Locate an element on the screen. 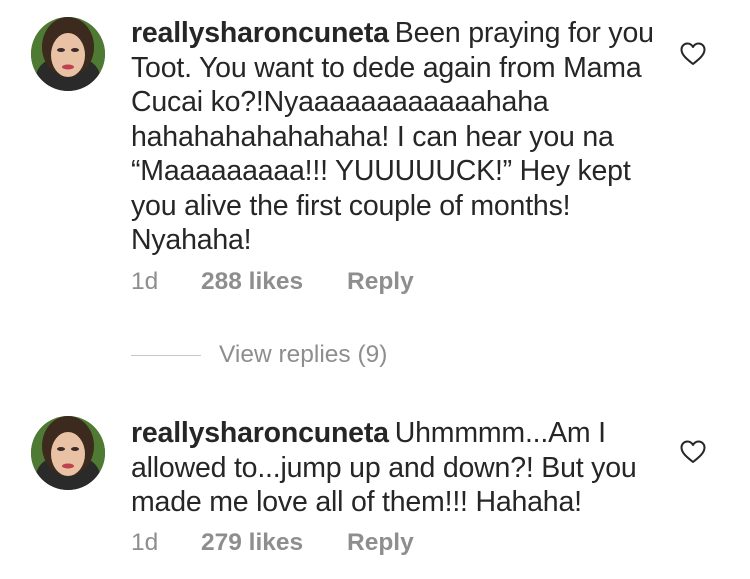 The height and width of the screenshot is (579, 750). comment-likes: 279 likes is located at coordinates (274, 543).